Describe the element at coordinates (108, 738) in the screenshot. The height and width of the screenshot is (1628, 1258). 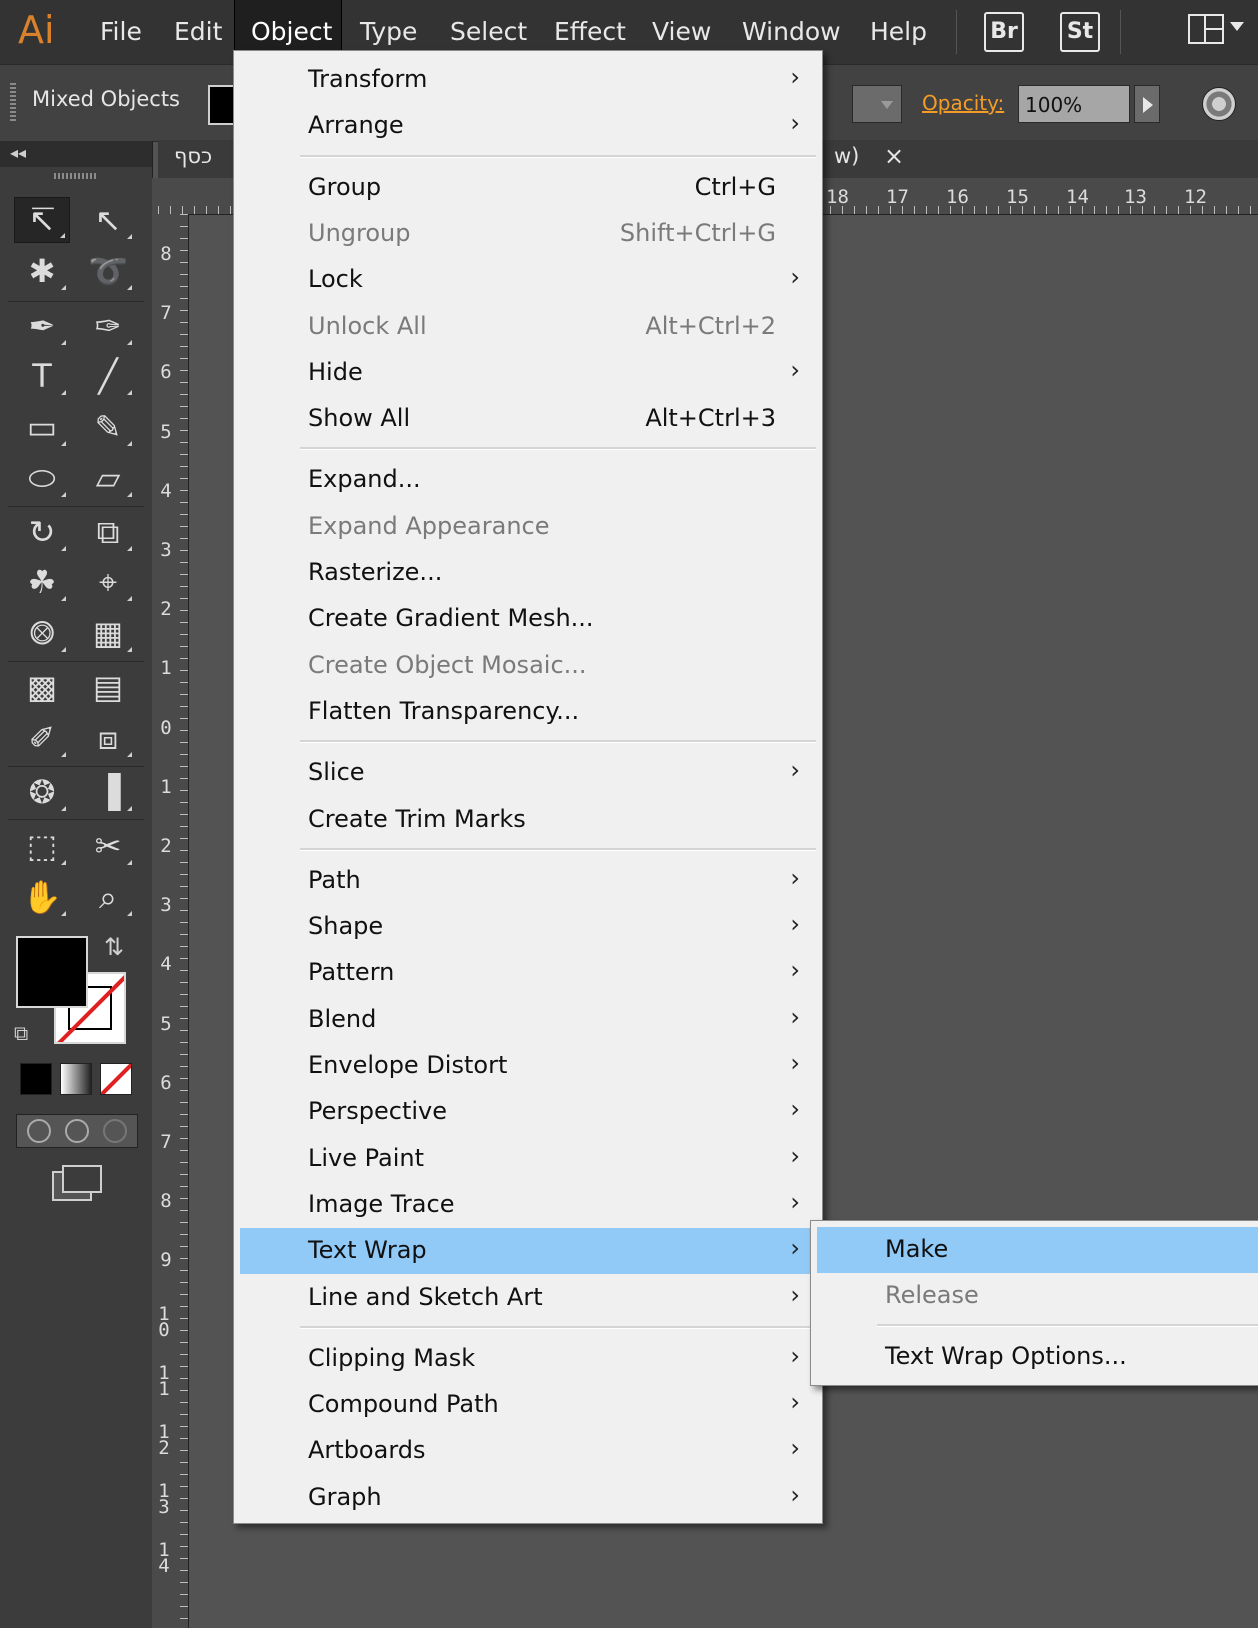
I see `blend-tool-icon: ⧈` at that location.